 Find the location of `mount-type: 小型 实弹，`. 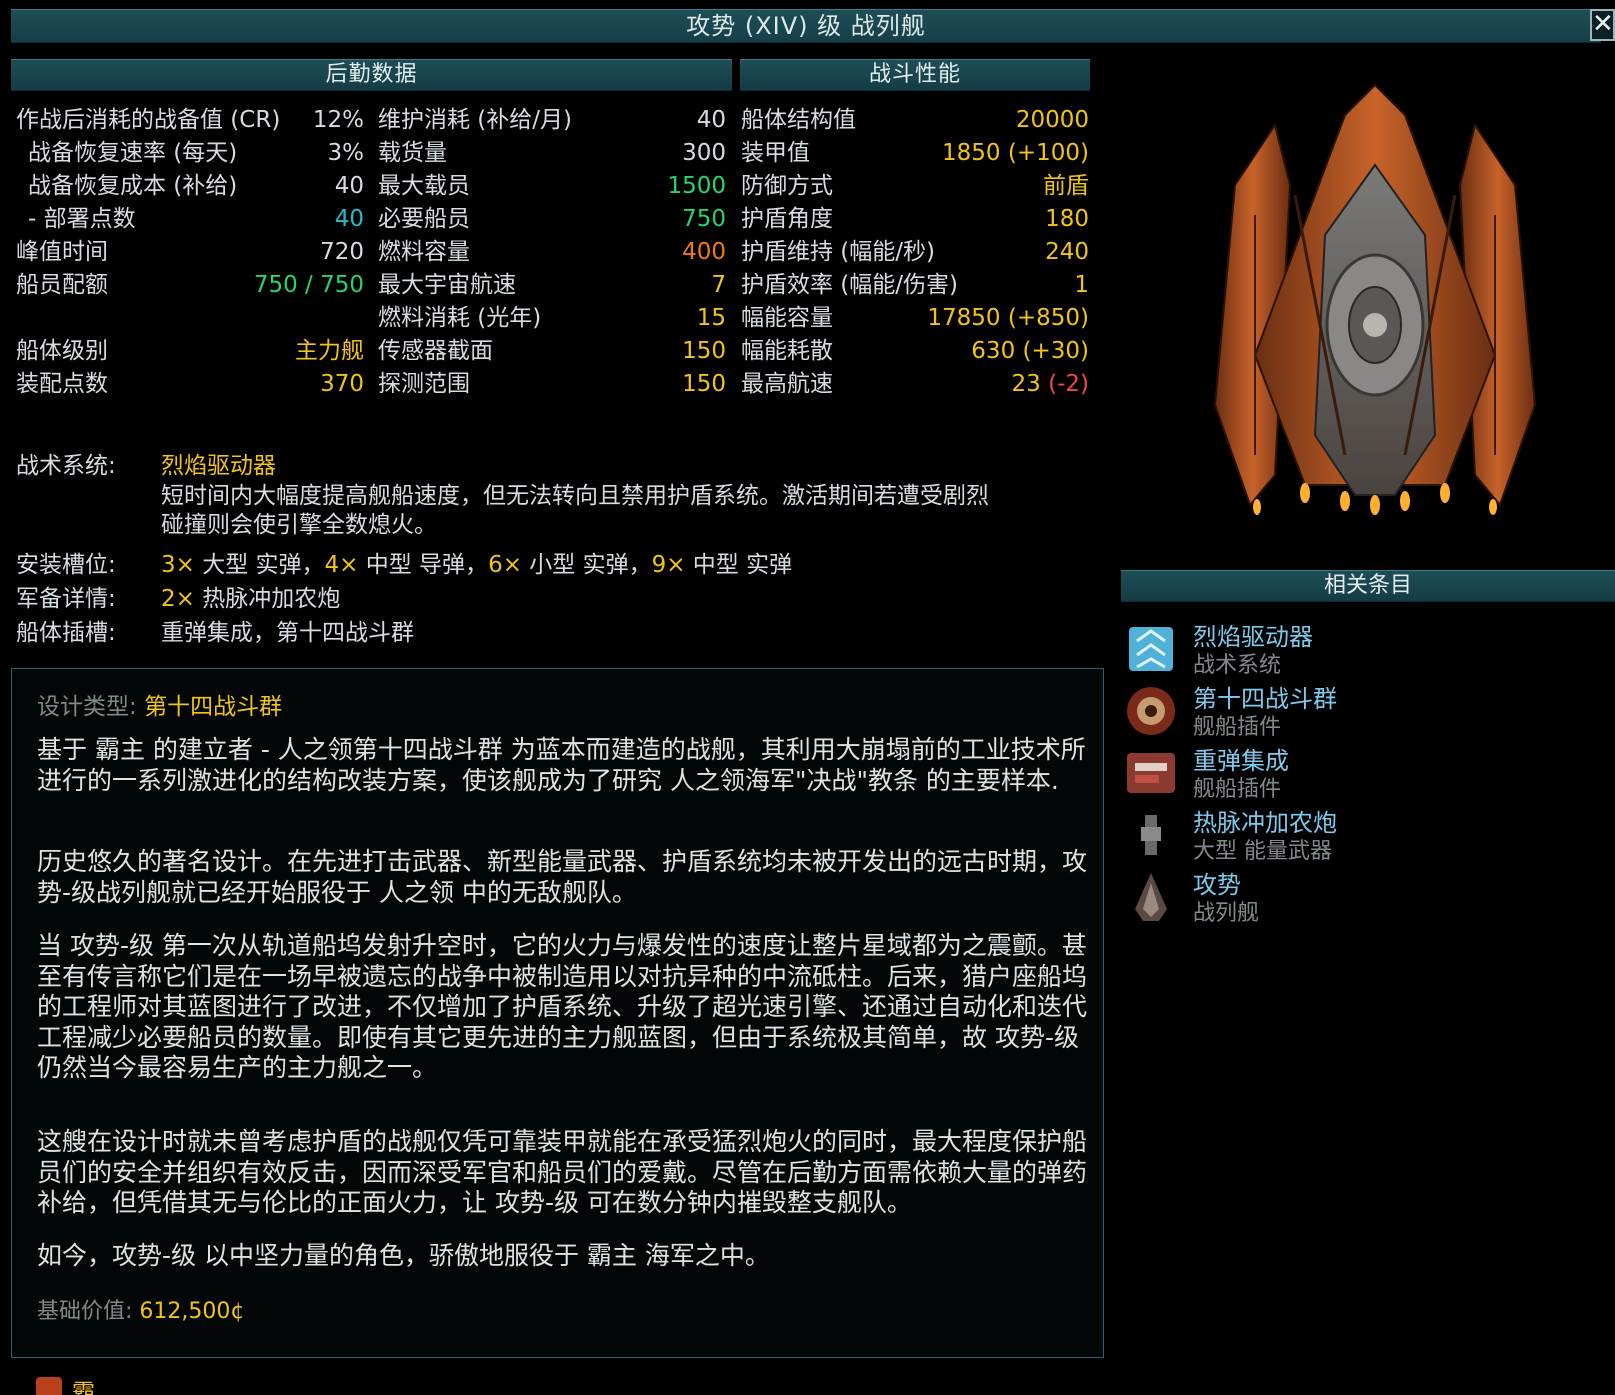

mount-type: 小型 实弹， is located at coordinates (586, 565).